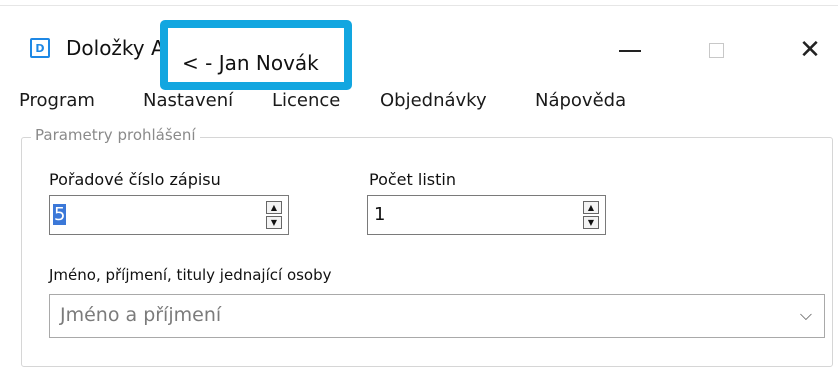  I want to click on minimize-icon, so click(630, 51).